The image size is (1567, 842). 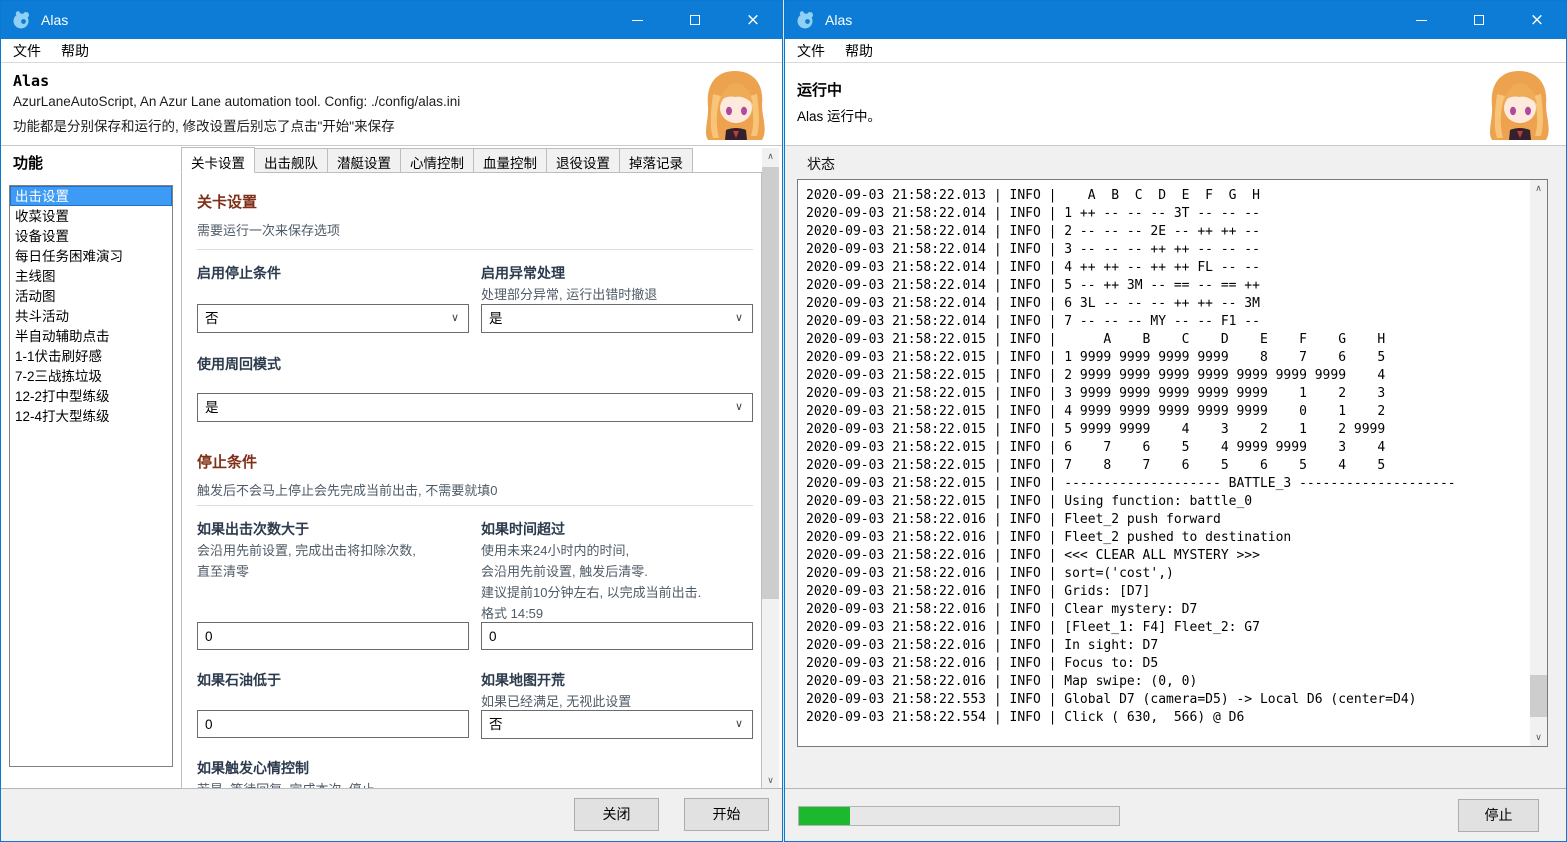 What do you see at coordinates (616, 814) in the screenshot?
I see `close-window-button: 关闭` at bounding box center [616, 814].